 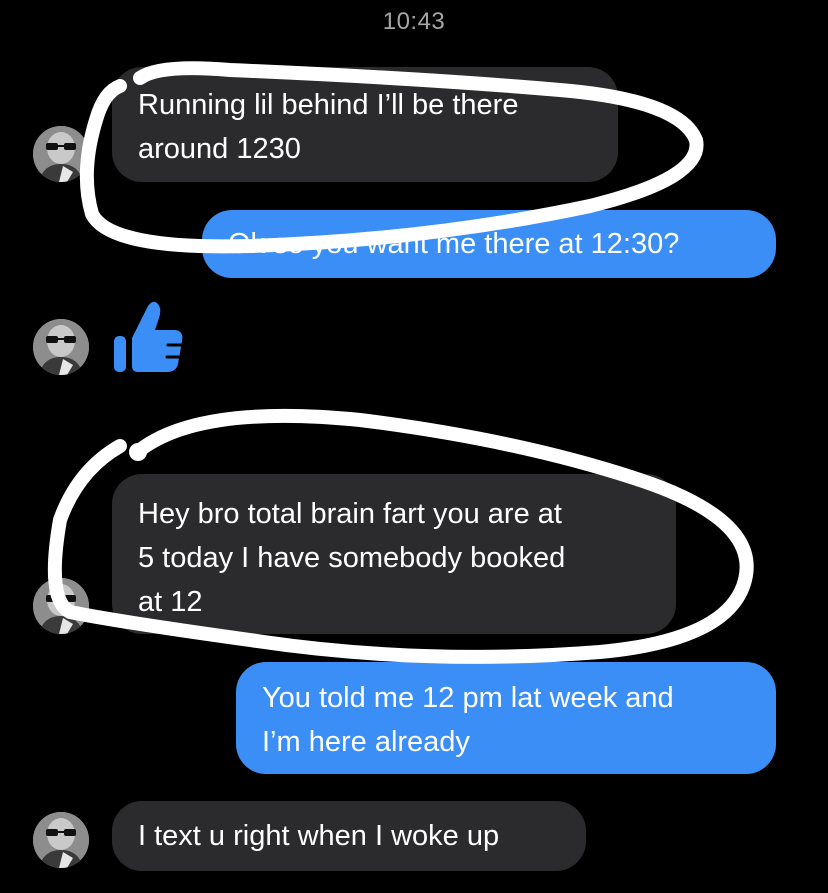 I want to click on message-bubble-outgoing: Ok so you want me there at 12:30?, so click(x=489, y=244).